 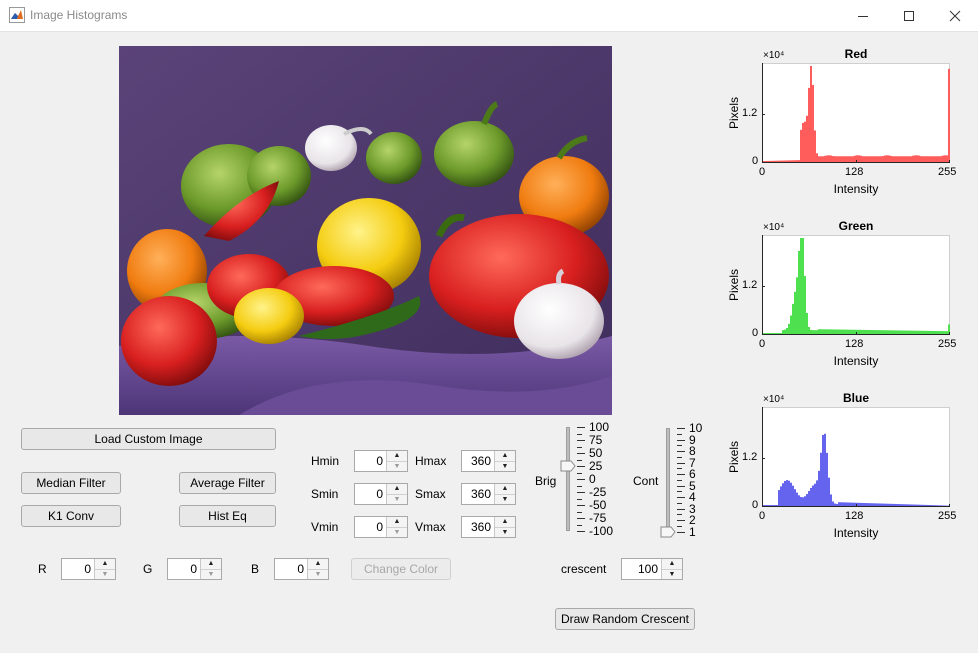 What do you see at coordinates (592, 479) in the screenshot?
I see `slider-tick-label: 0` at bounding box center [592, 479].